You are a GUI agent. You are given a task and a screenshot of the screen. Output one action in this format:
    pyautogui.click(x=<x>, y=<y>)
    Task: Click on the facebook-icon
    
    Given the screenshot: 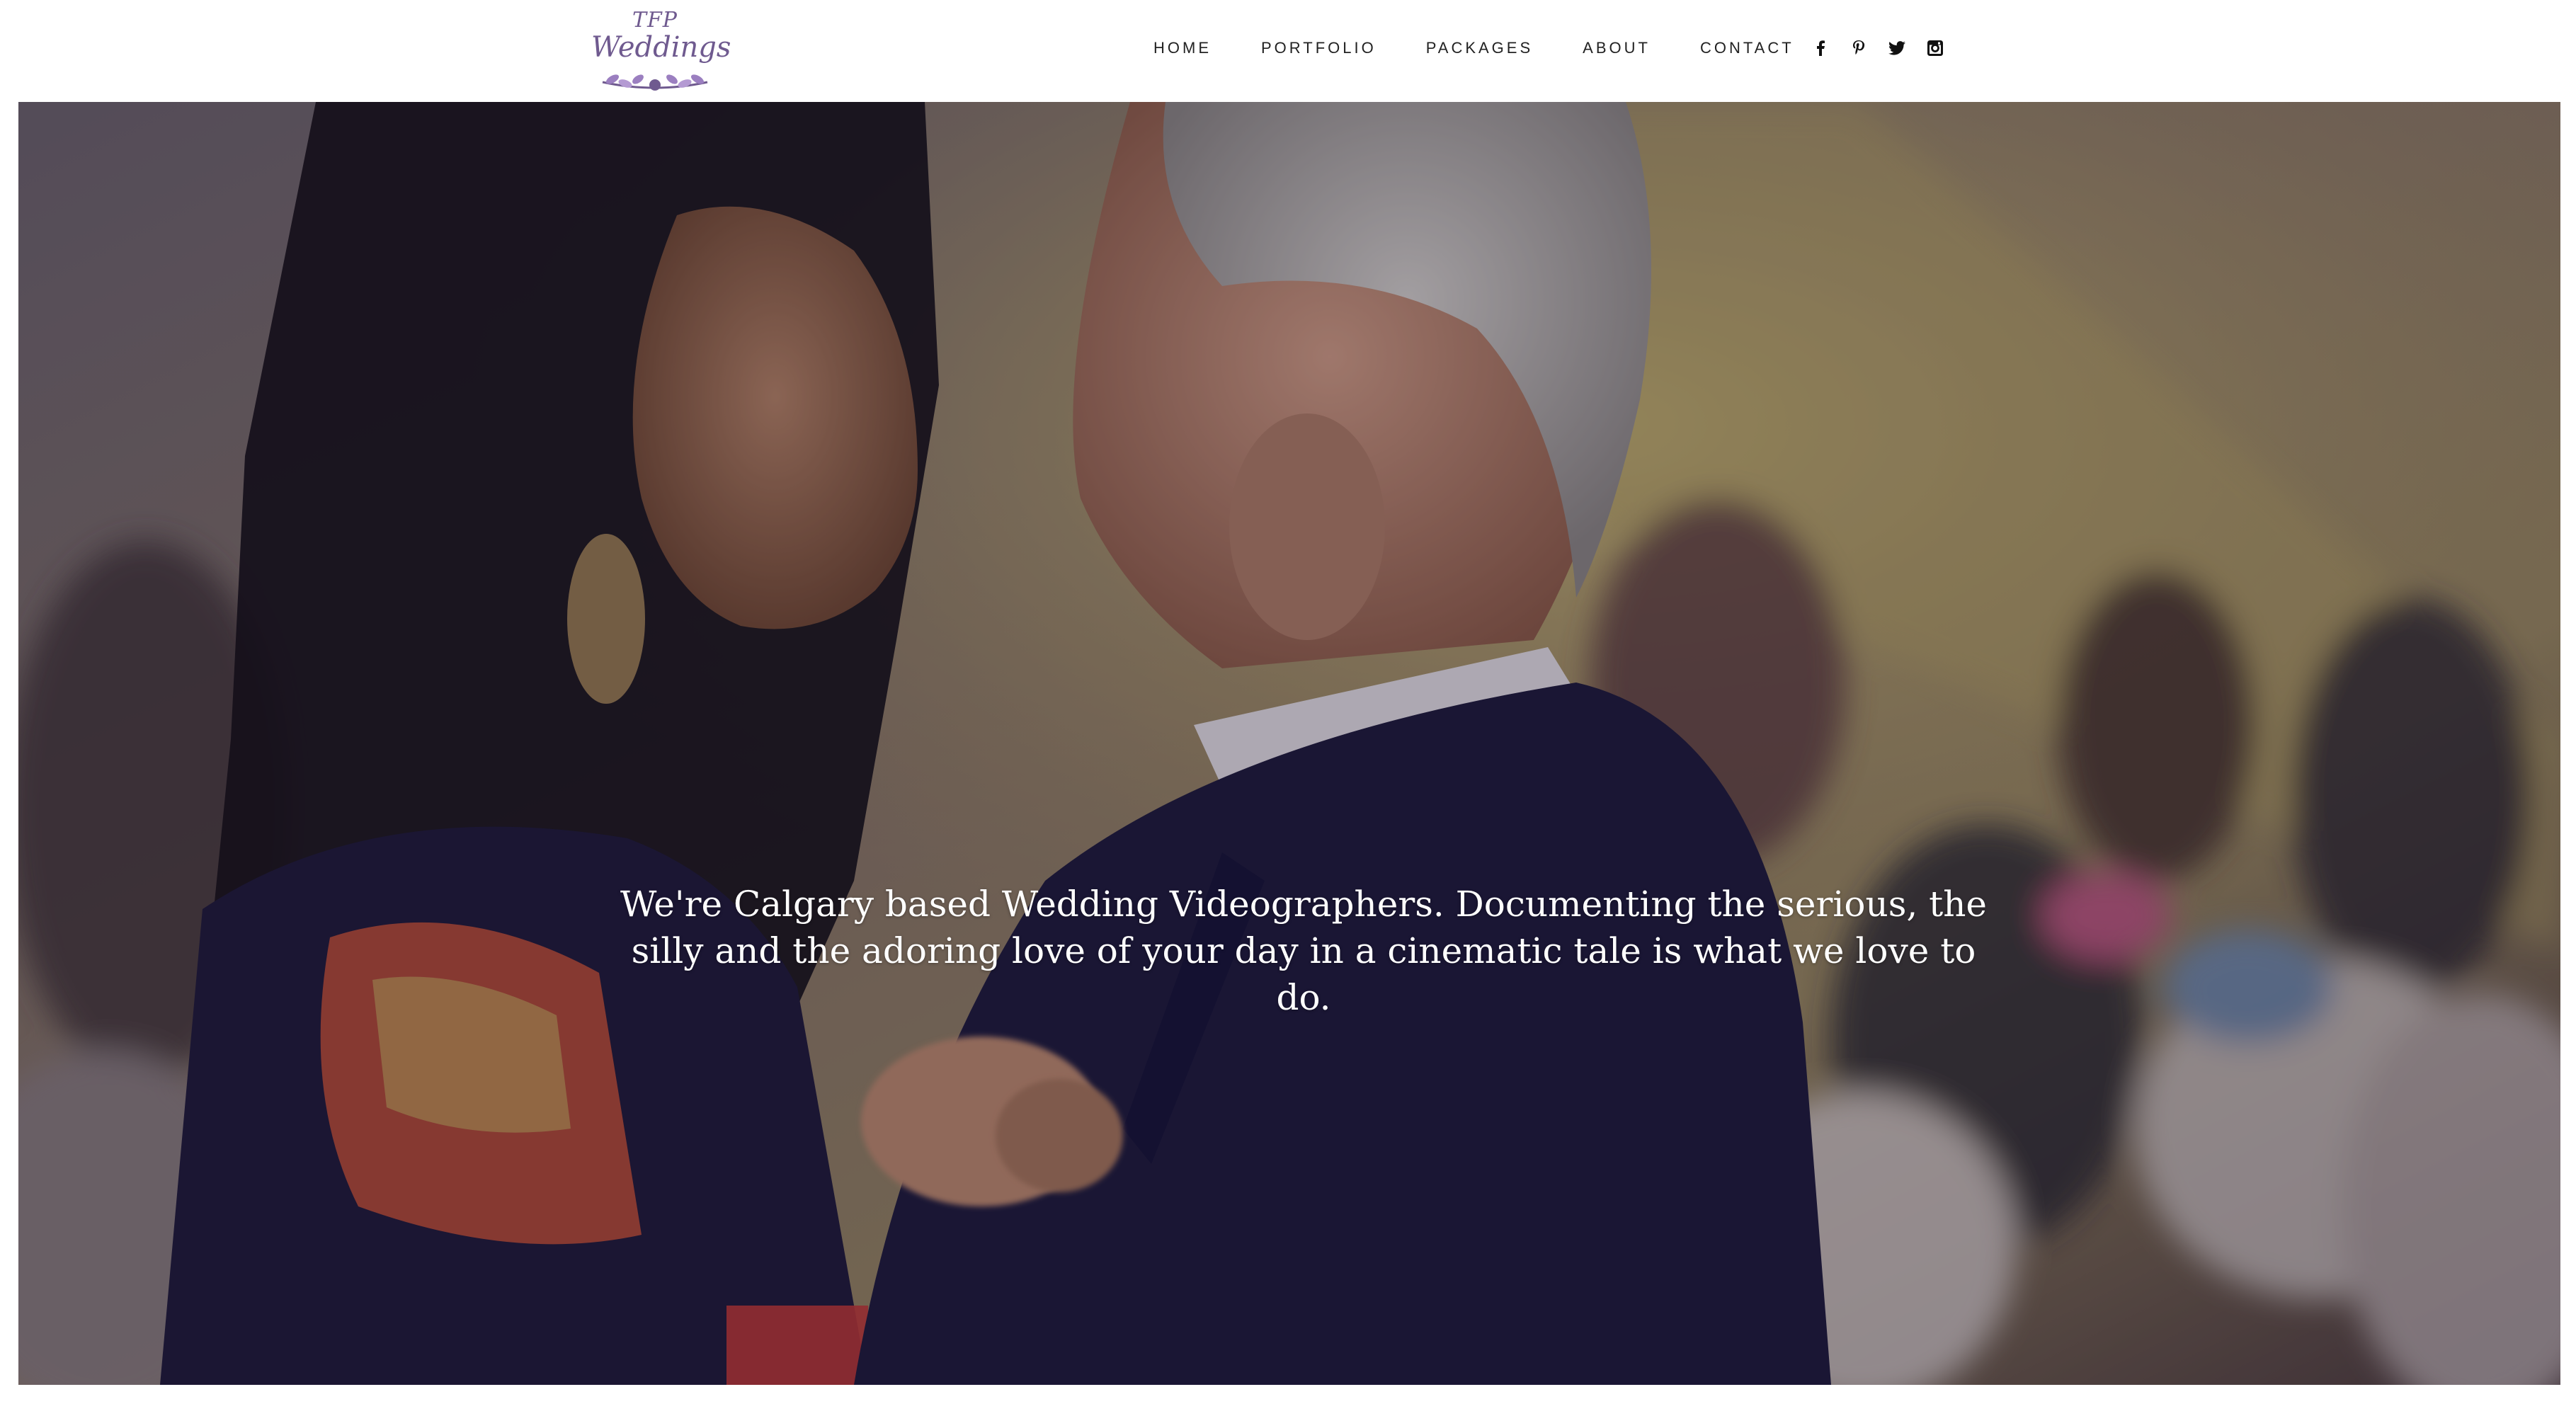 What is the action you would take?
    pyautogui.click(x=1821, y=48)
    